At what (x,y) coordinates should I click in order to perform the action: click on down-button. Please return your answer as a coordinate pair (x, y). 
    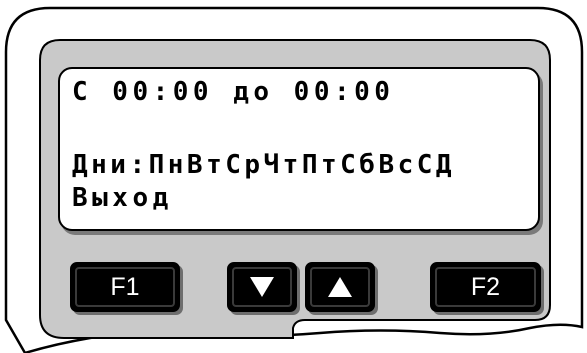
    Looking at the image, I should click on (262, 287).